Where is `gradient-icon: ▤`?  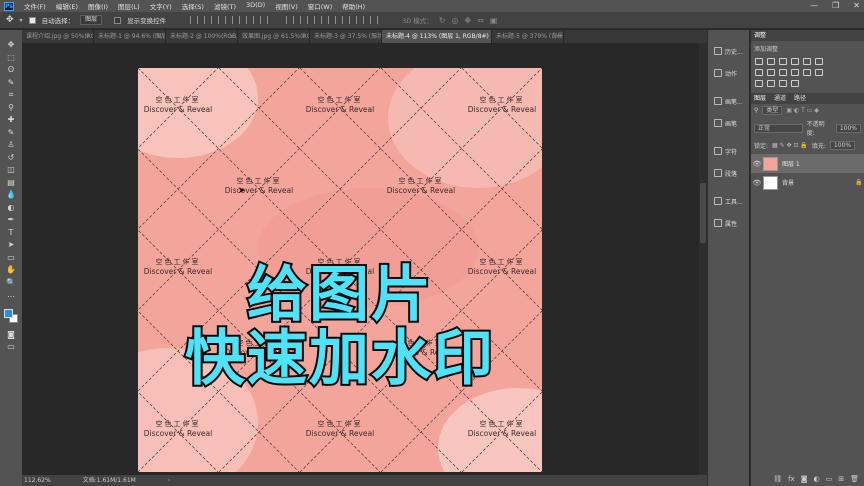 gradient-icon: ▤ is located at coordinates (11, 183).